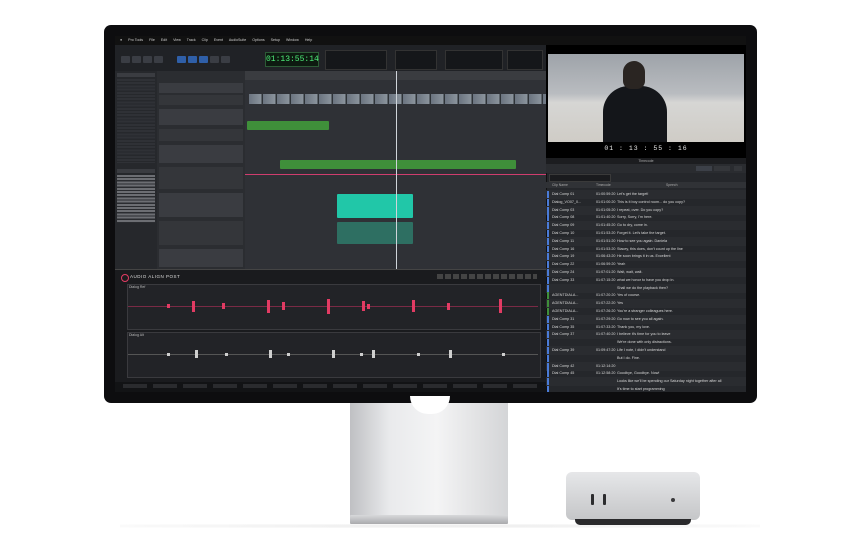  Describe the element at coordinates (560, 185) in the screenshot. I see `column-header: Clip Name` at that location.